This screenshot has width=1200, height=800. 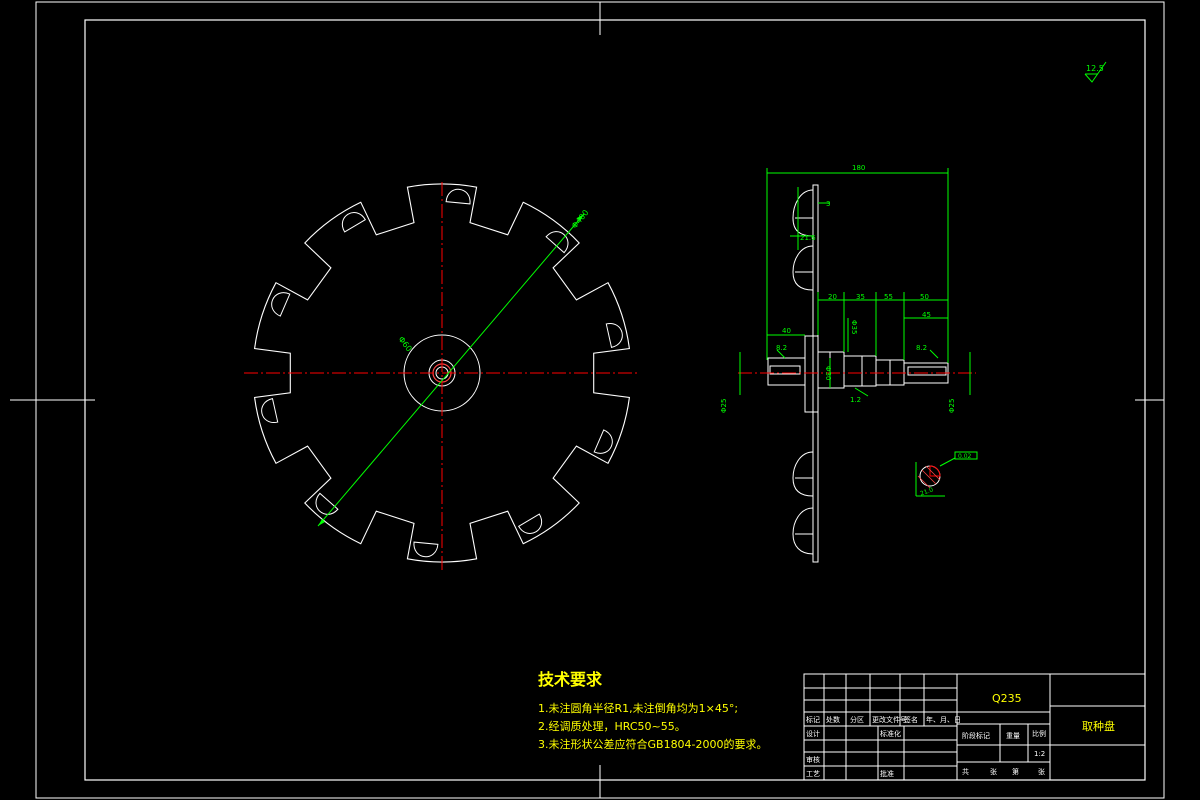 What do you see at coordinates (781, 348) in the screenshot?
I see `key-left: 8.2` at bounding box center [781, 348].